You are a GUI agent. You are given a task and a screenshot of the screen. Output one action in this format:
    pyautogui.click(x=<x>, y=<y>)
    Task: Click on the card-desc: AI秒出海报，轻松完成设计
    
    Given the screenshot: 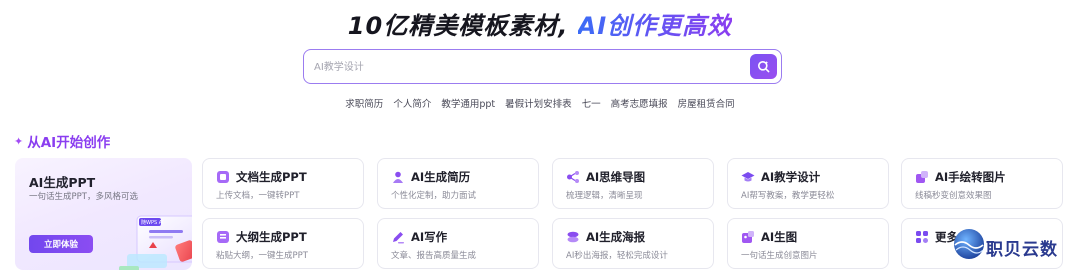 What is the action you would take?
    pyautogui.click(x=617, y=256)
    